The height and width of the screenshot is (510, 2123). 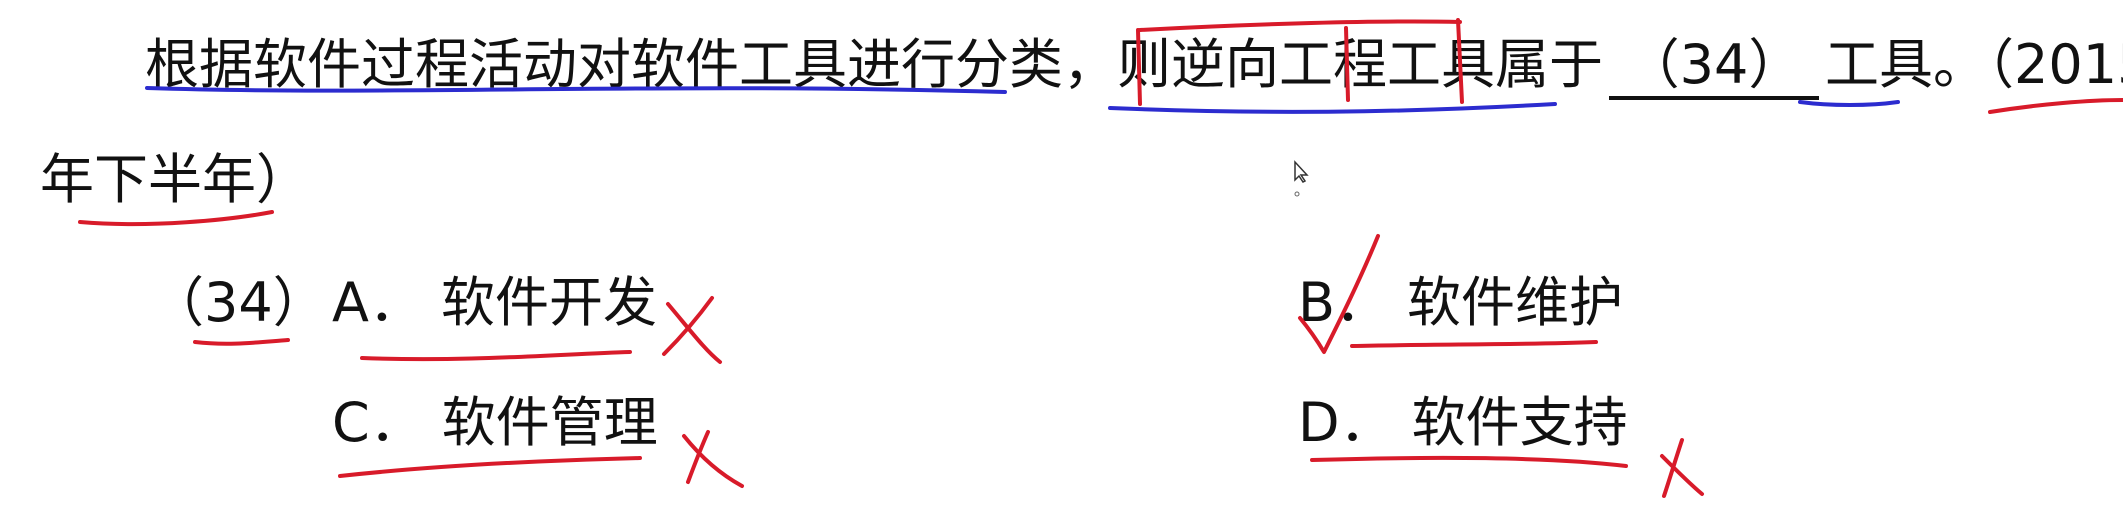 What do you see at coordinates (1515, 302) in the screenshot?
I see `option-b-text: 软件维护` at bounding box center [1515, 302].